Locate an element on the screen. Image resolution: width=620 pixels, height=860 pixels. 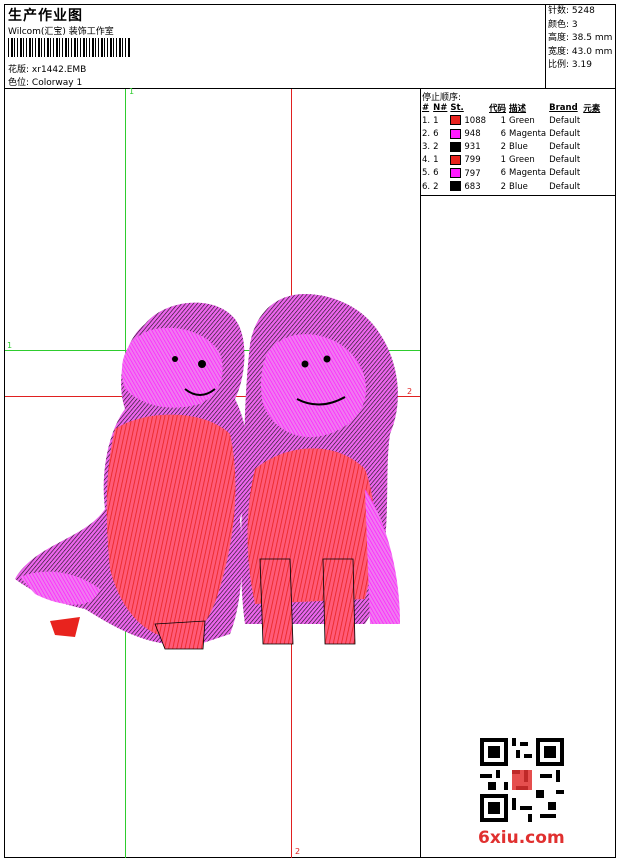
colorway-line: 色位: Colorway 1 is located at coordinates (45, 81).